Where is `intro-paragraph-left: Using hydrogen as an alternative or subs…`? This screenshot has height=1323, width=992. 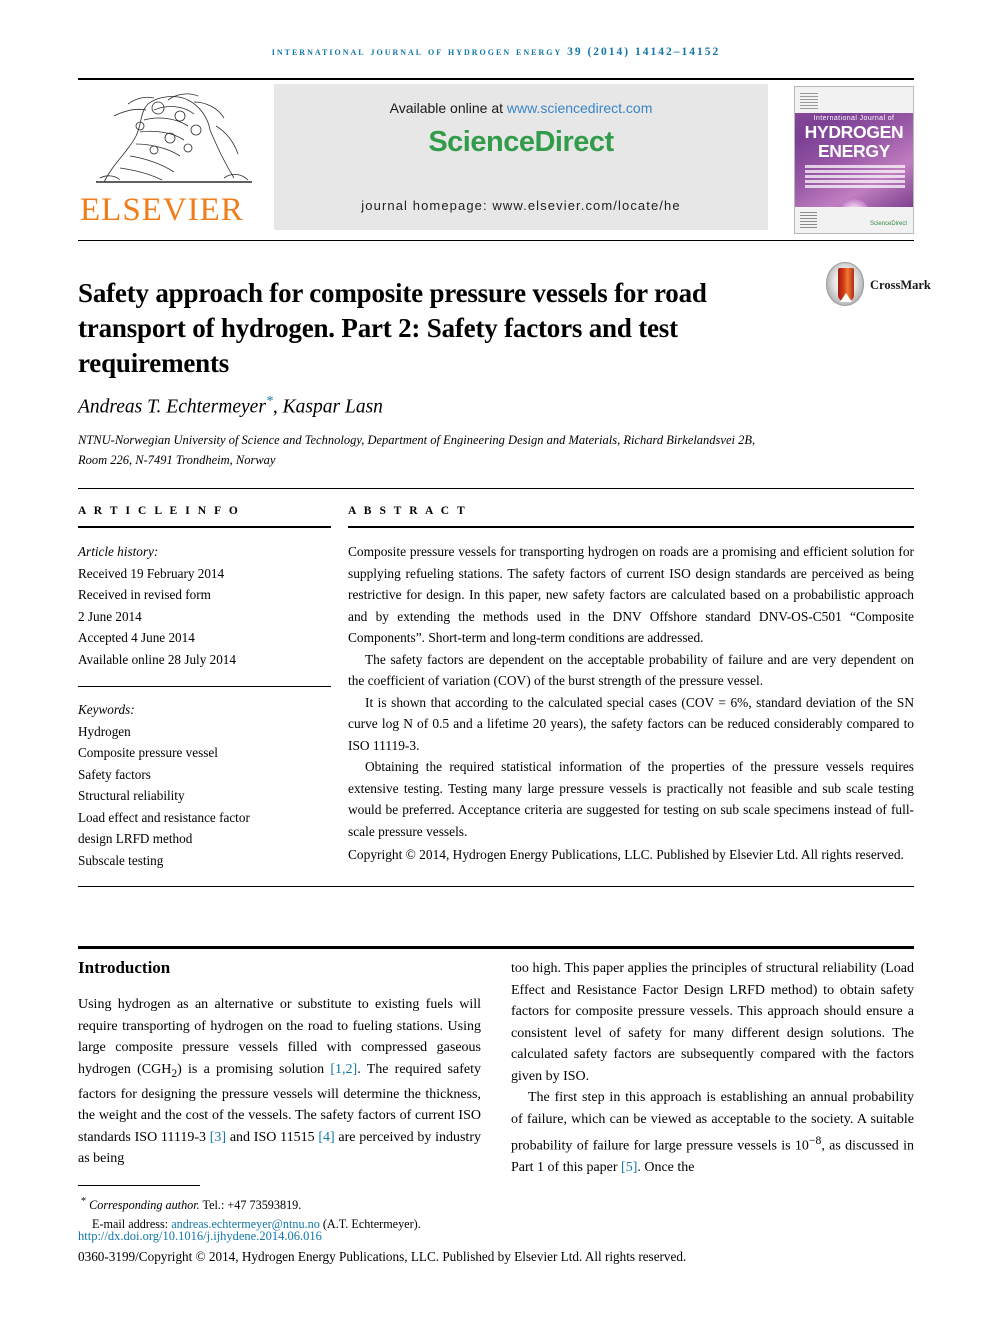 intro-paragraph-left: Using hydrogen as an alternative or subs… is located at coordinates (279, 1082).